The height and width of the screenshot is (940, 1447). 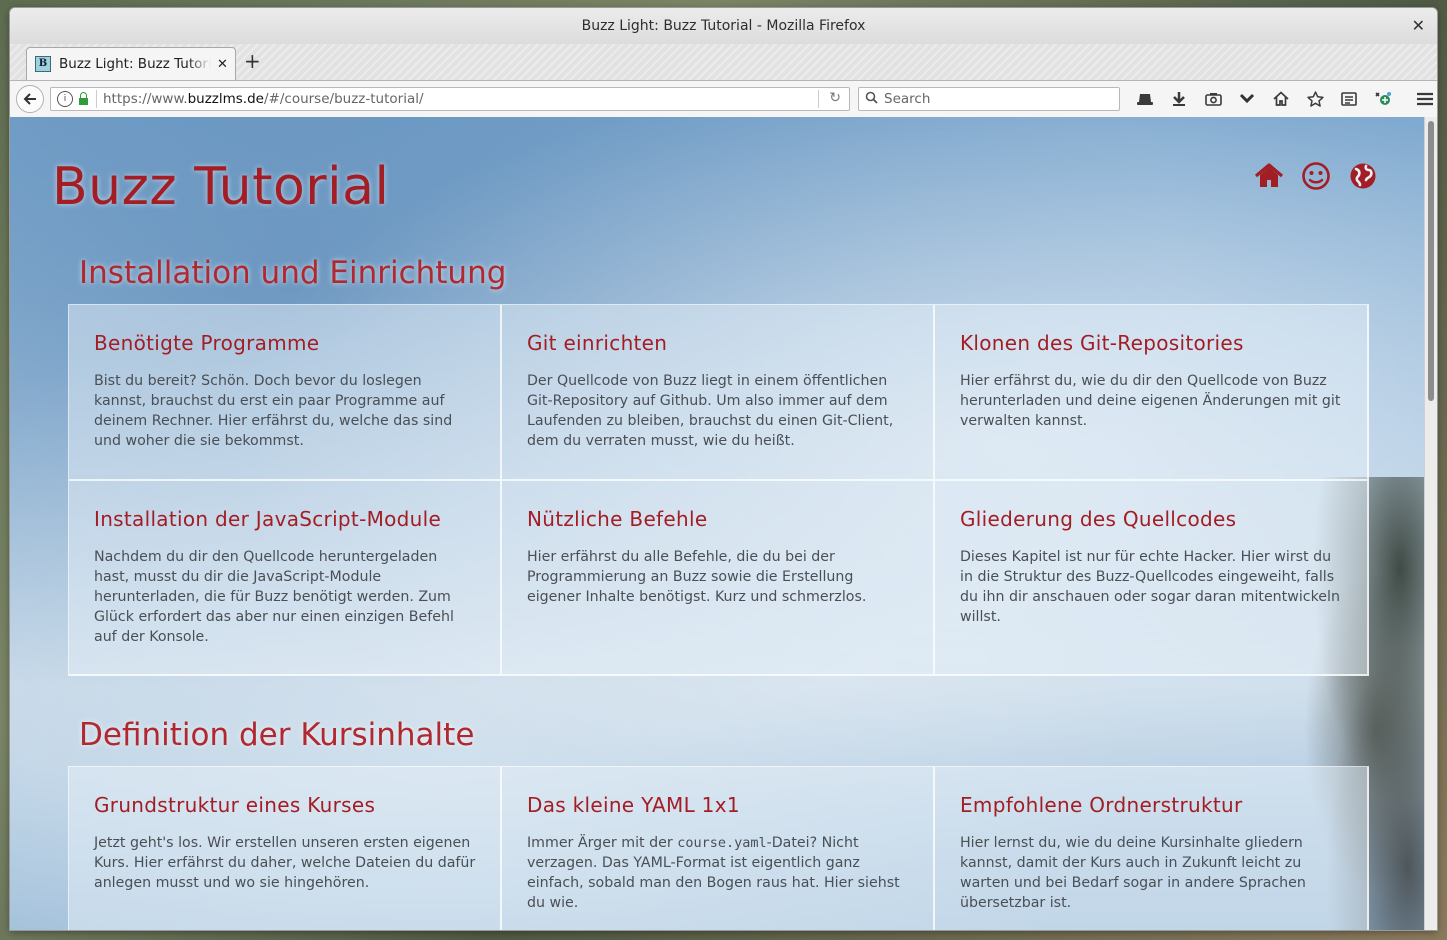 What do you see at coordinates (1102, 343) in the screenshot?
I see `card-title: Klonen des Git-Repositories` at bounding box center [1102, 343].